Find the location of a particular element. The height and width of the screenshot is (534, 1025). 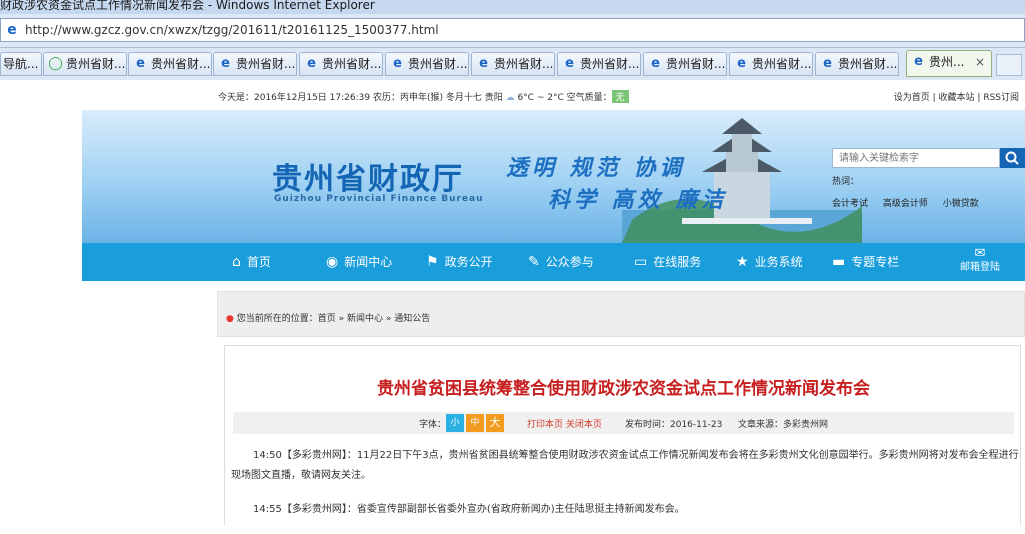

hot-word-link: 小微贷款 is located at coordinates (961, 204).